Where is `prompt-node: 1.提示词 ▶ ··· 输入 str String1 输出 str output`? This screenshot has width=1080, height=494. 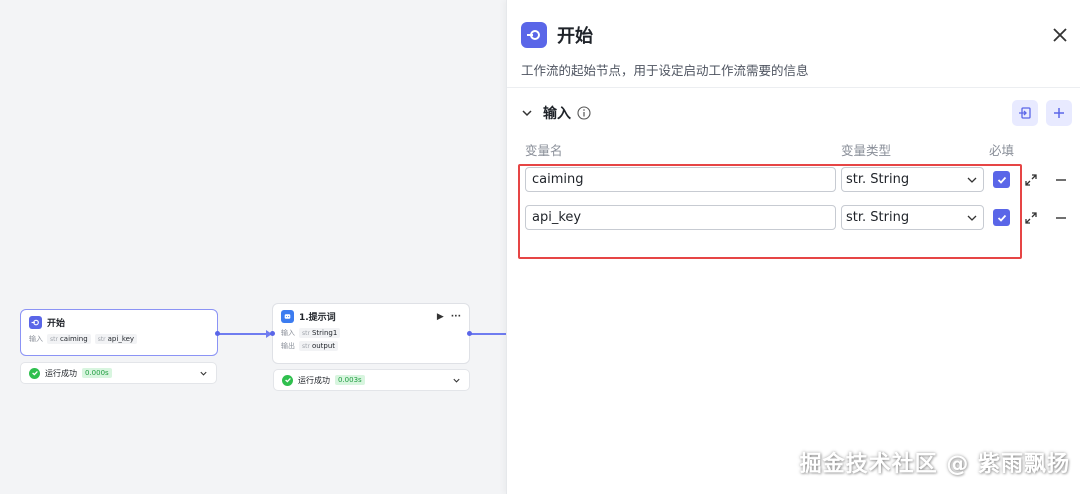 prompt-node: 1.提示词 ▶ ··· 输入 str String1 输出 str output is located at coordinates (371, 333).